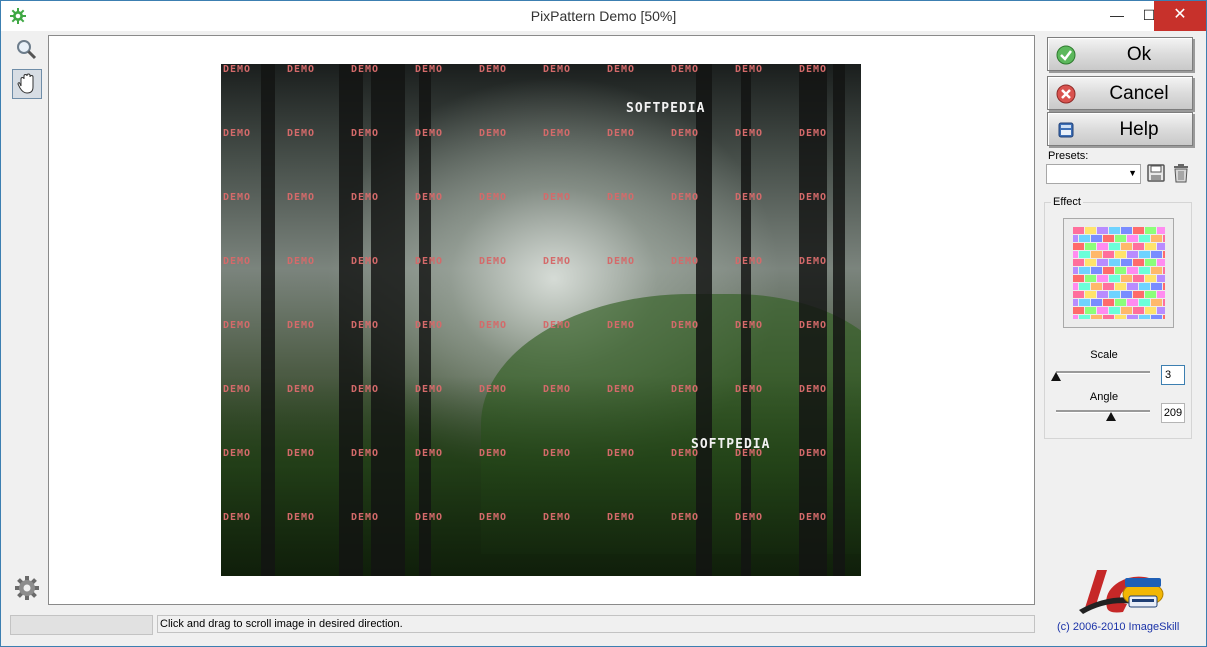 This screenshot has height=647, width=1207. I want to click on save-icon, so click(1156, 173).